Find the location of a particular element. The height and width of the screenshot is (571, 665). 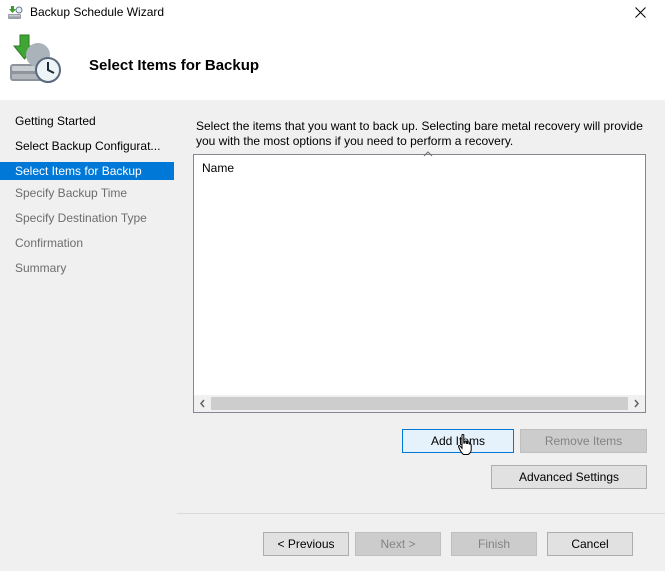

step-summary: Summary is located at coordinates (41, 268).